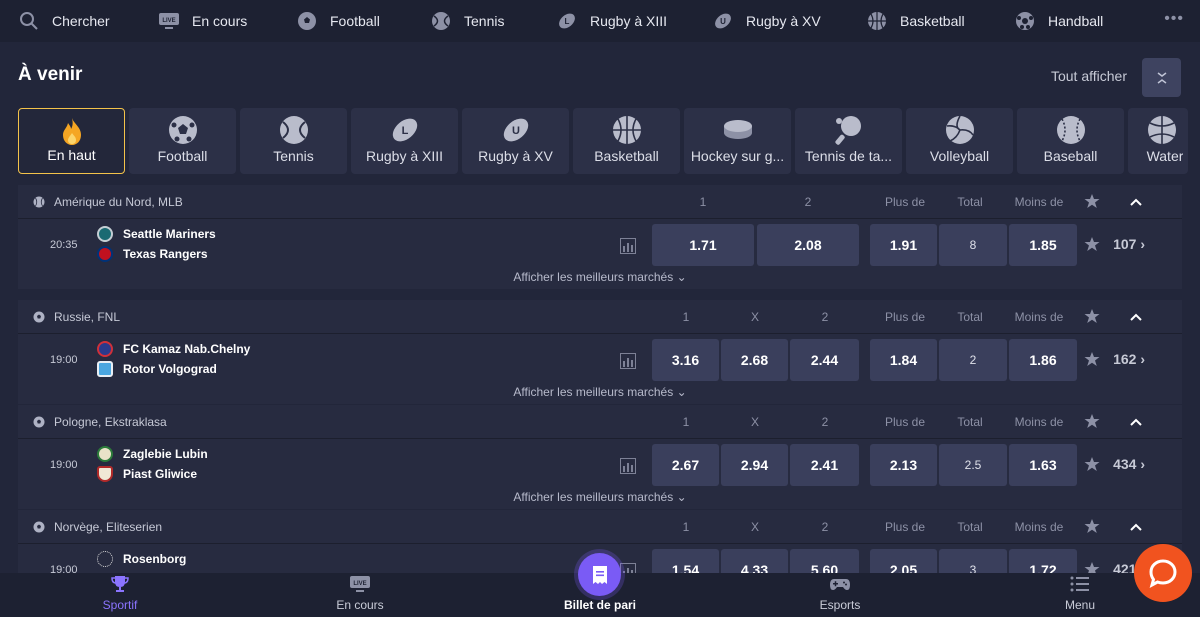  Describe the element at coordinates (108, 527) in the screenshot. I see `league-name: Norvège, Eliteserien` at that location.